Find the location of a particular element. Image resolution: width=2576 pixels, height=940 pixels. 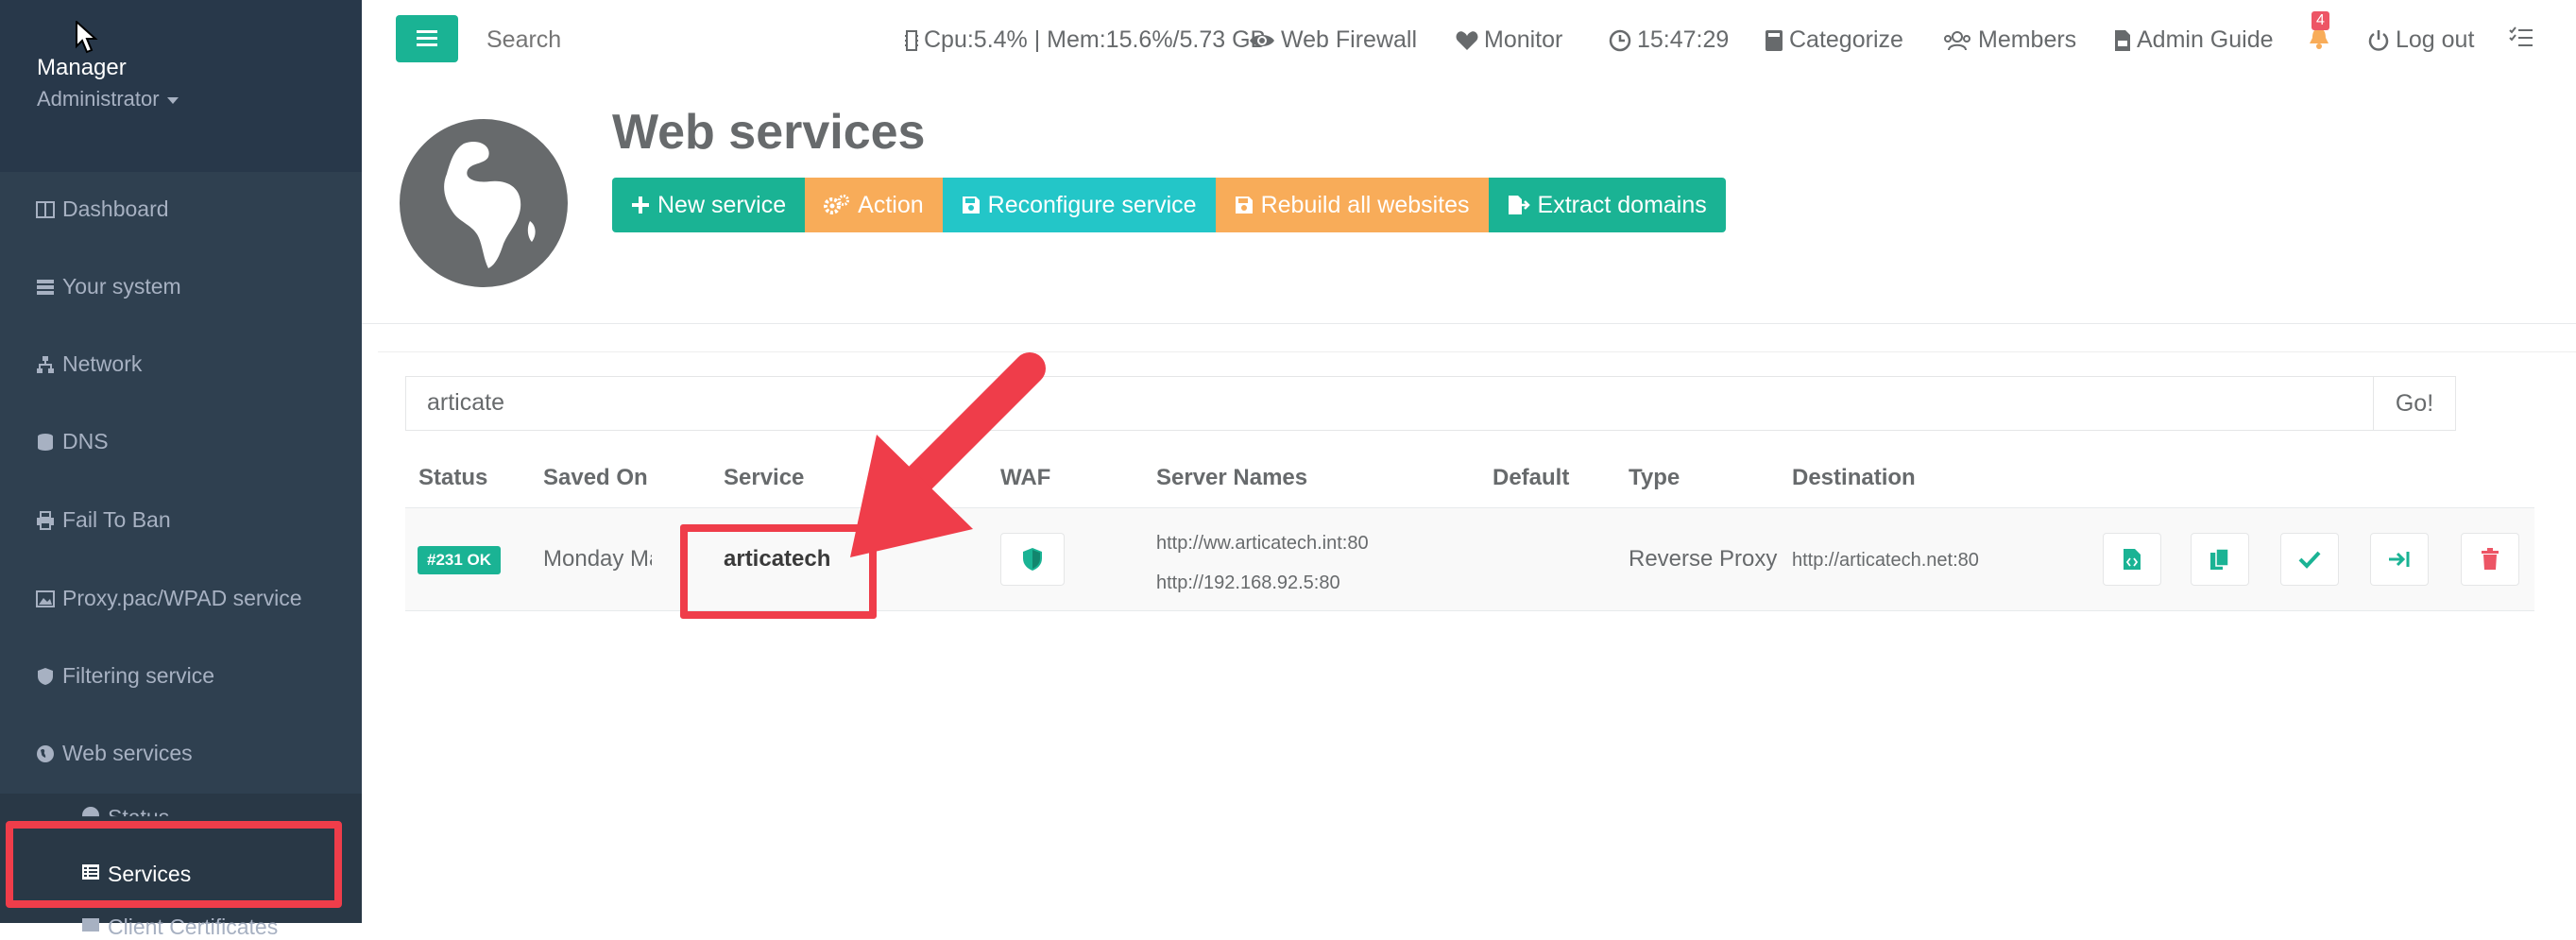

enable-service-button is located at coordinates (2309, 559).